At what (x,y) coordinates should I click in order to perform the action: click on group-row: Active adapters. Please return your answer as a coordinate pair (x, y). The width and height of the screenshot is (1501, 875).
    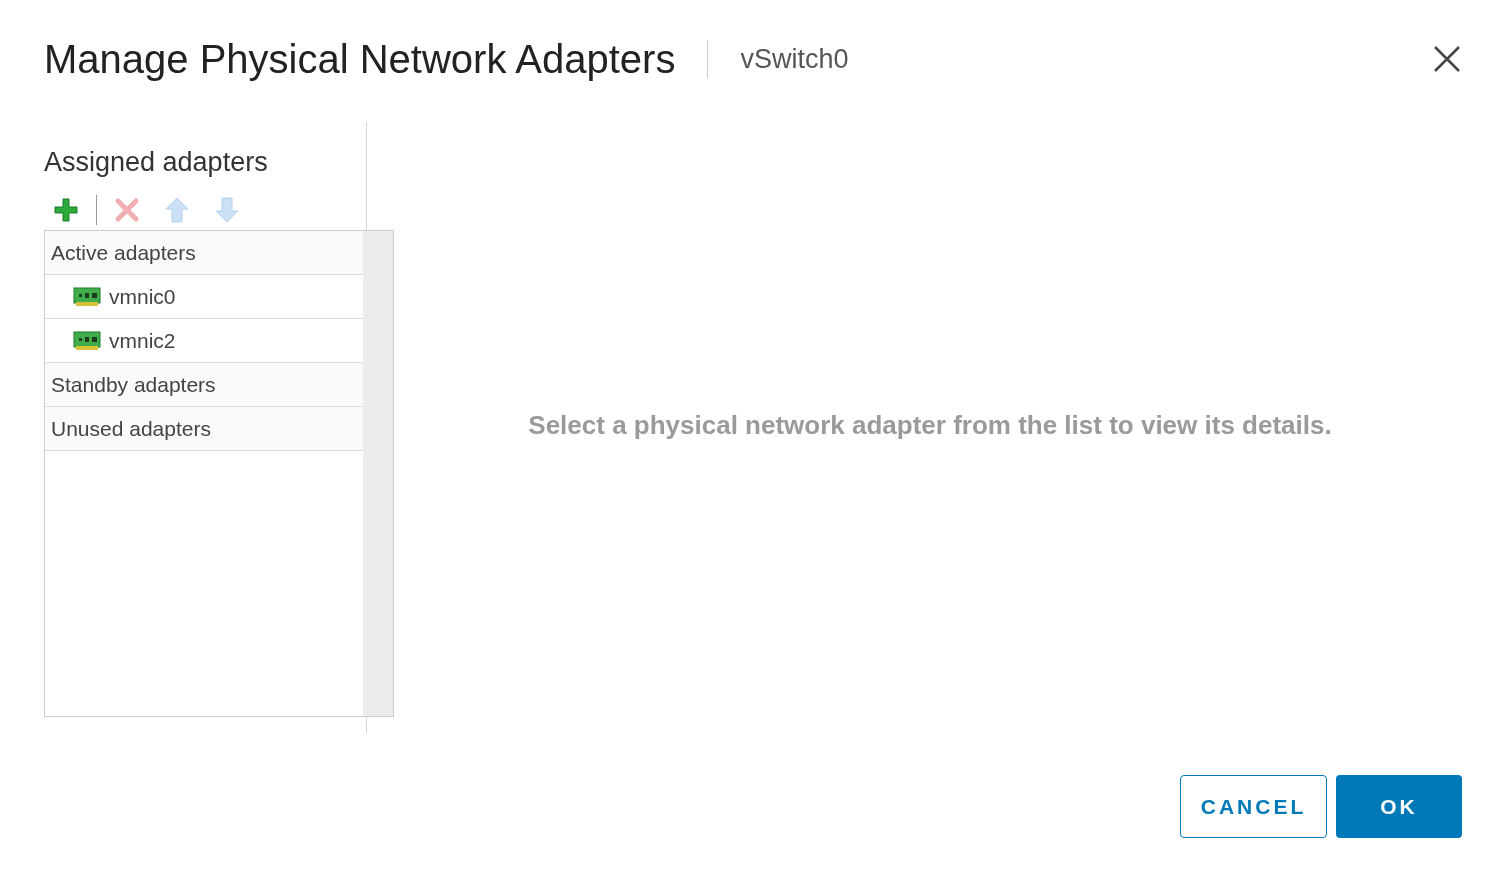
    Looking at the image, I should click on (204, 253).